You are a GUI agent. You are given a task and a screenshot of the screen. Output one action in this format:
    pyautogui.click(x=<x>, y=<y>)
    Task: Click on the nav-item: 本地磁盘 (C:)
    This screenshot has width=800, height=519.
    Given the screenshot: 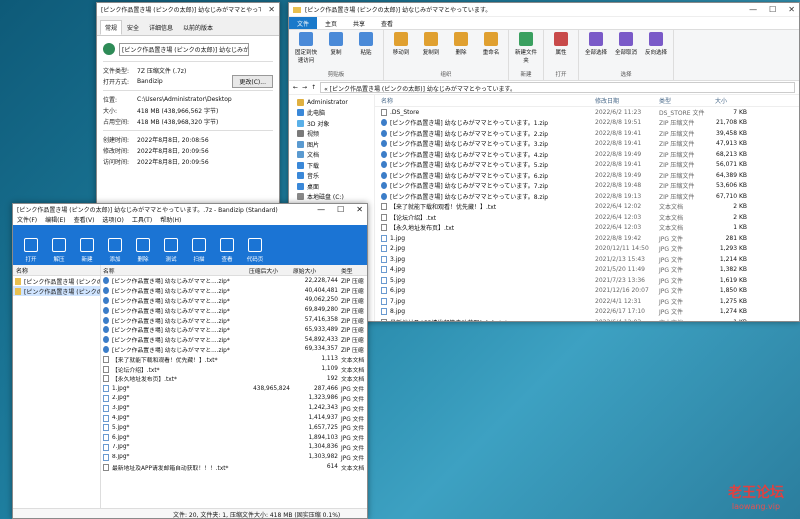 What is the action you would take?
    pyautogui.click(x=331, y=197)
    